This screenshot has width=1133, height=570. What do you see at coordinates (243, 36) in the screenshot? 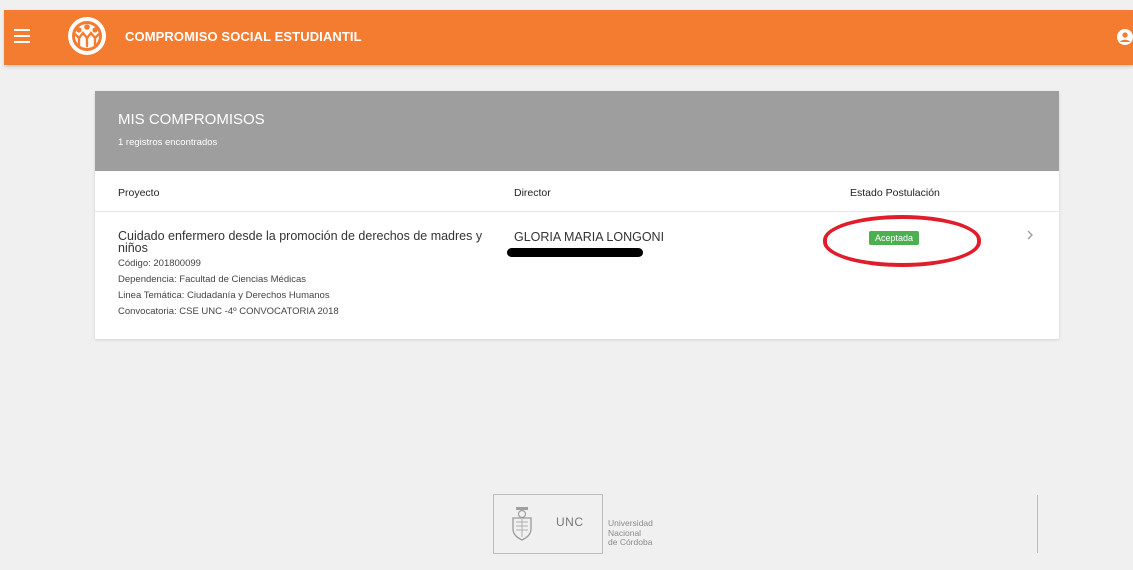
I see `app-title: COMPROMISO SOCIAL ESTUDIANTIL` at bounding box center [243, 36].